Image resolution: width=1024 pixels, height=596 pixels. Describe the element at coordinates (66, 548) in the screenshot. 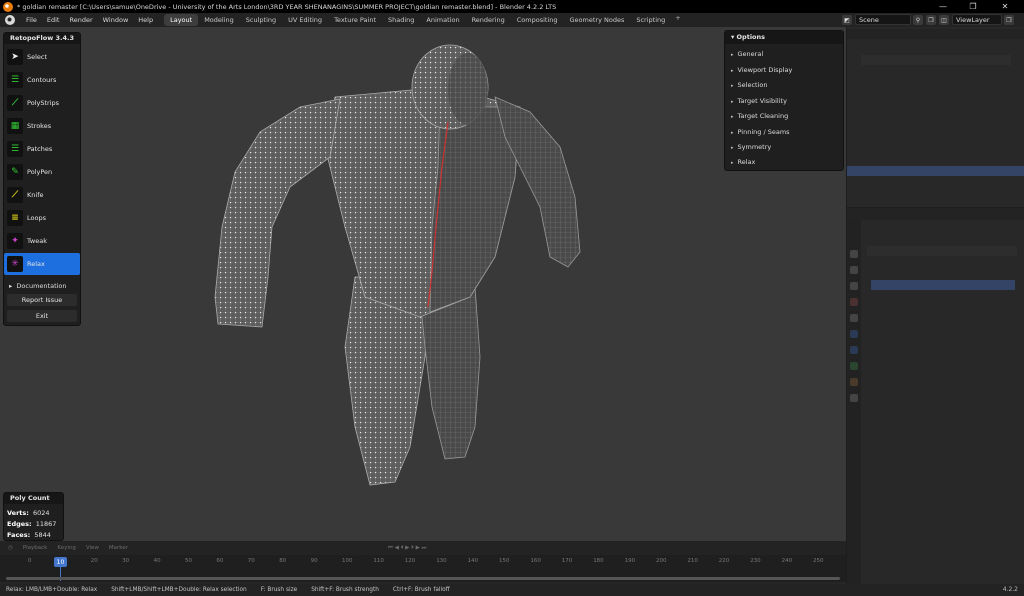

I see `timeline-menu-keying: Keying` at that location.